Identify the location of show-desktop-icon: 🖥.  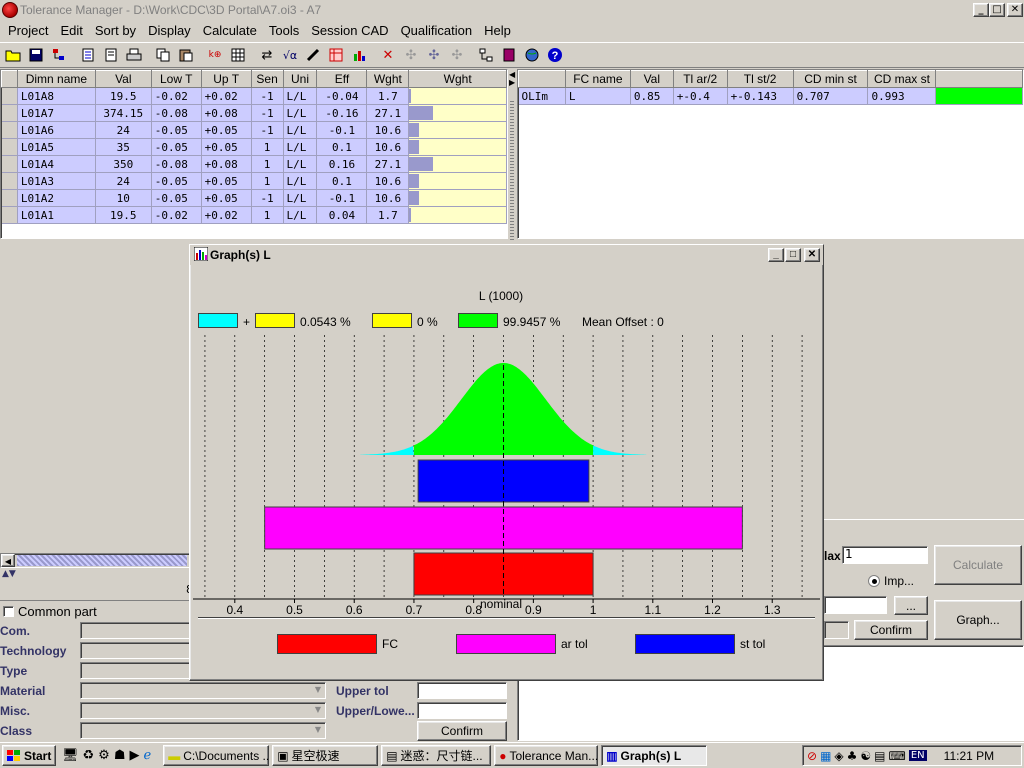
(70, 755).